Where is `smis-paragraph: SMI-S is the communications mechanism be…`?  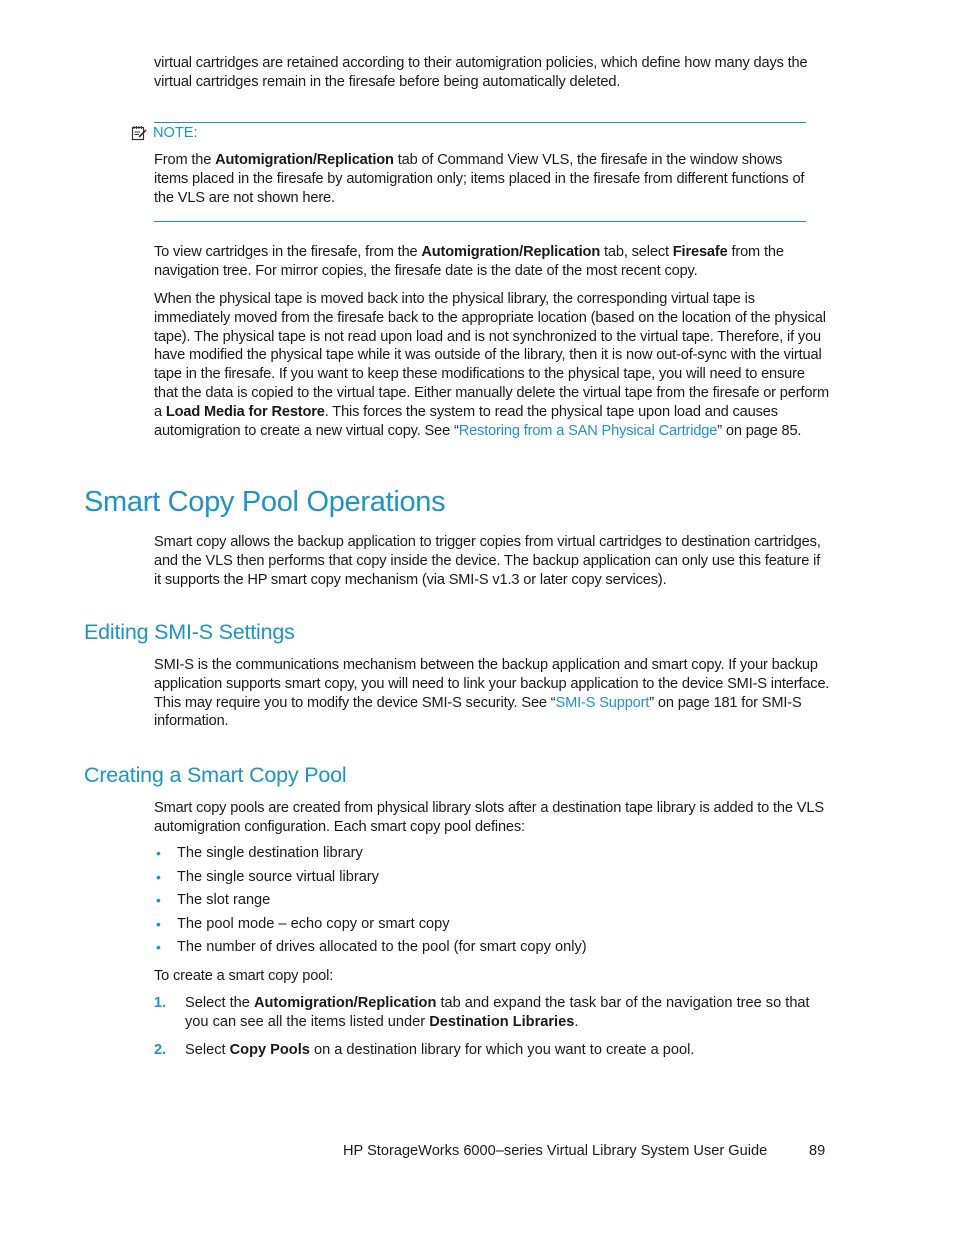
smis-paragraph: SMI-S is the communications mechanism be… is located at coordinates (492, 693).